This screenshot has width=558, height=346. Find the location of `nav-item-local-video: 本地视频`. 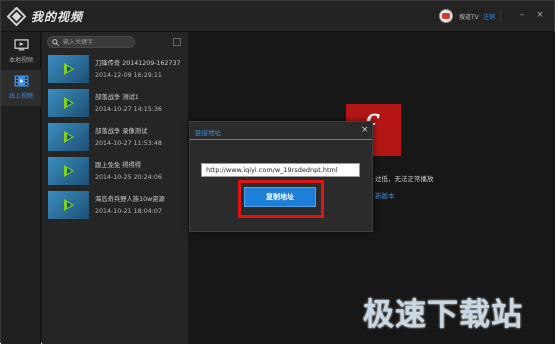

nav-item-local-video: 本地视频 is located at coordinates (21, 52).